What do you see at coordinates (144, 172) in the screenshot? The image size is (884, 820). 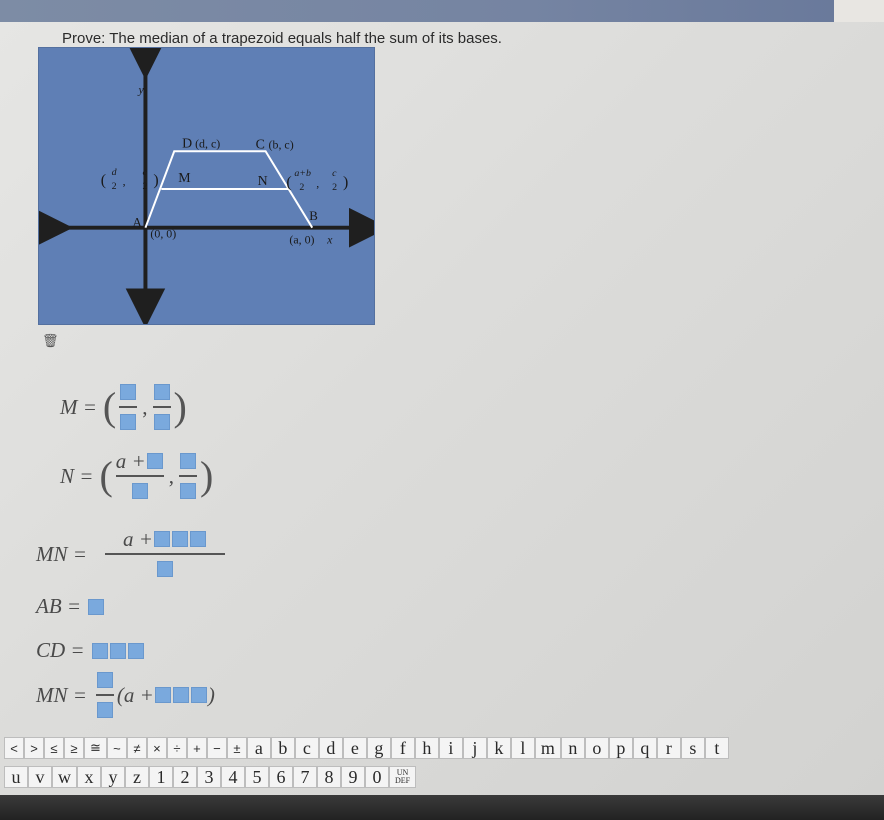 I see `m-coord-num2: c` at bounding box center [144, 172].